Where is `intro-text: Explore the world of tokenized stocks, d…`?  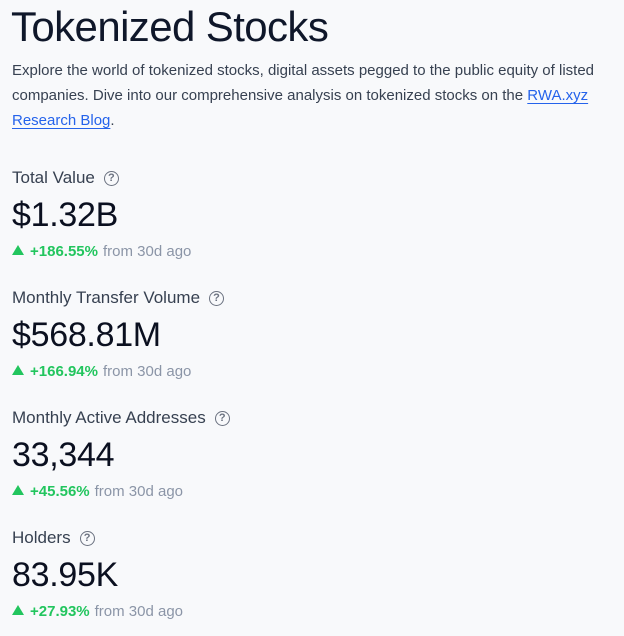
intro-text: Explore the world of tokenized stocks, d… is located at coordinates (303, 83).